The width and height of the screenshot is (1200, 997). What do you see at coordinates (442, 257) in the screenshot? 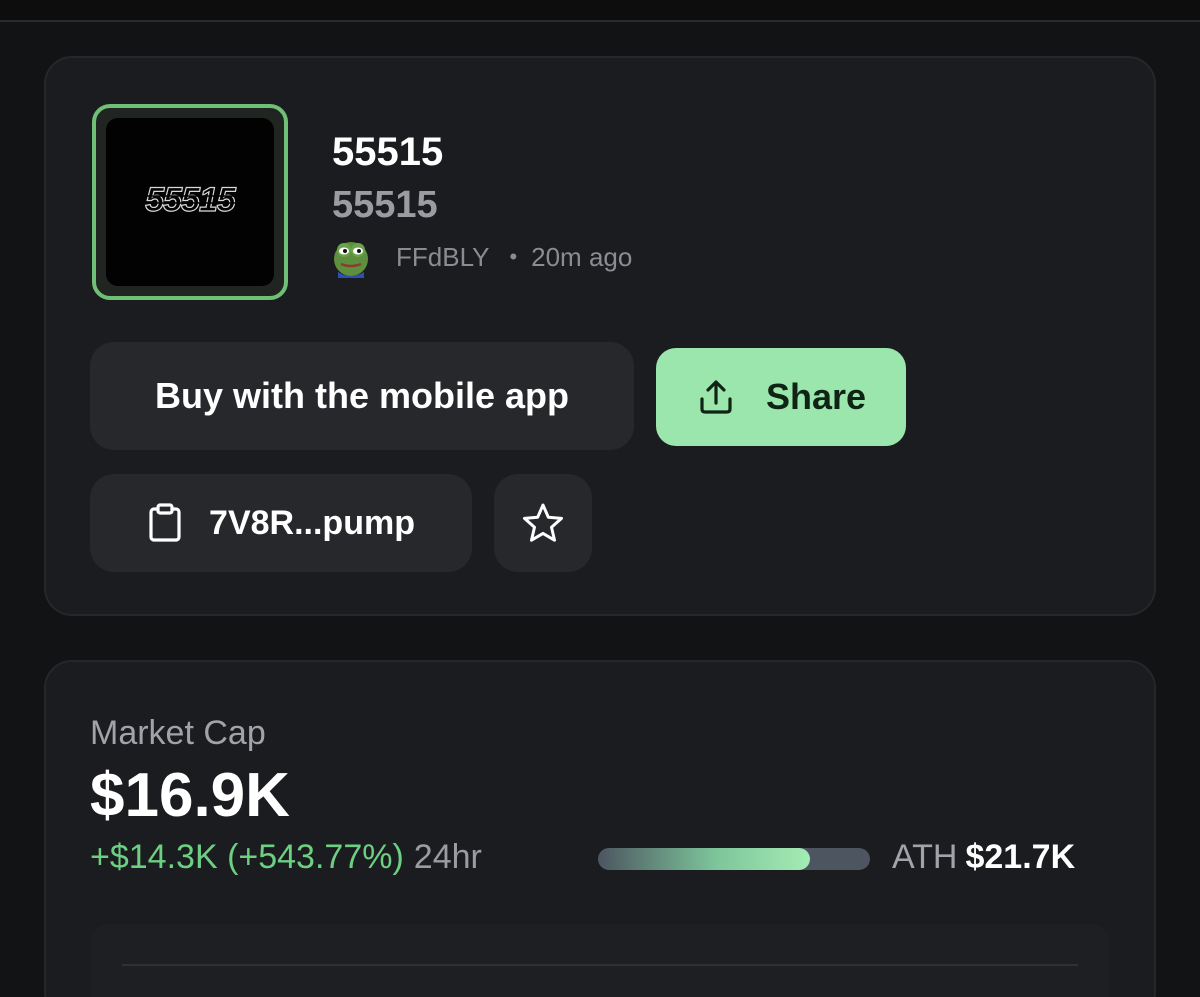
I see `creator-name: FFdBLY` at bounding box center [442, 257].